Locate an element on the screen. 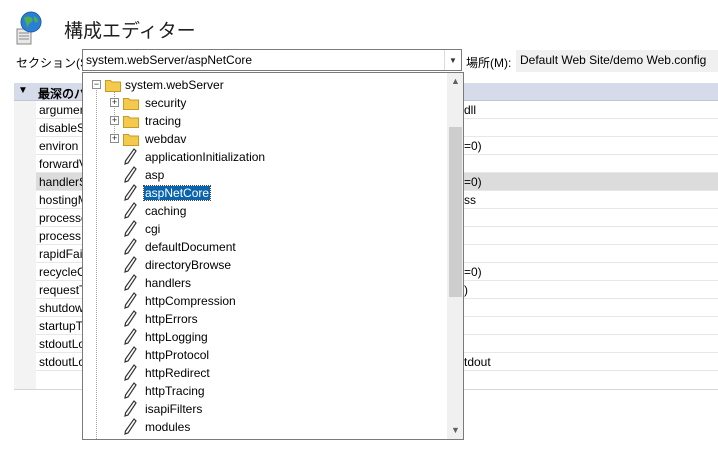  tree-node-section: directoryBrowse is located at coordinates (263, 265).